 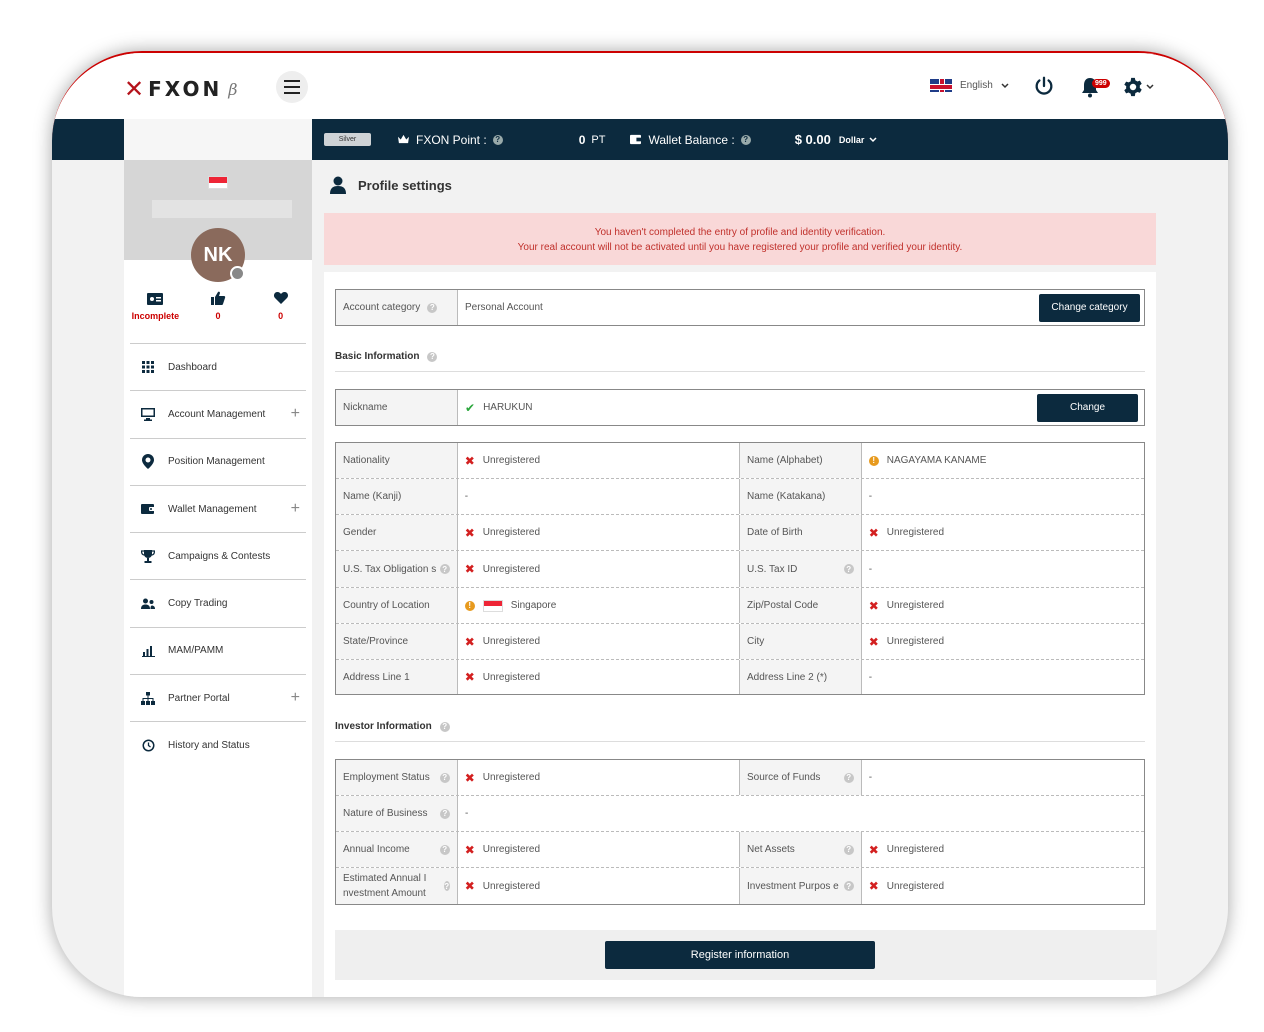 I want to click on check-icon: ✔, so click(x=470, y=407).